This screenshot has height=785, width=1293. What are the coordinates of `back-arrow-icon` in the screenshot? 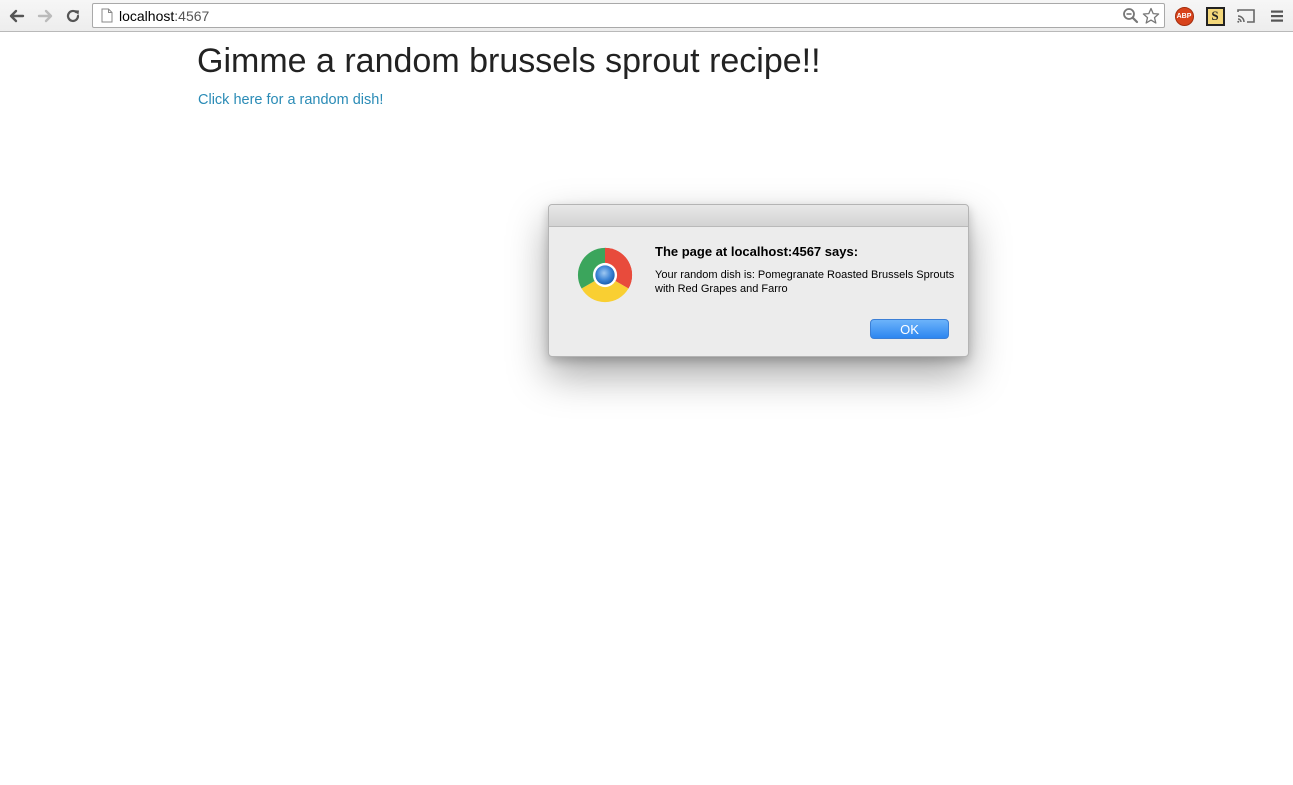 It's located at (17, 16).